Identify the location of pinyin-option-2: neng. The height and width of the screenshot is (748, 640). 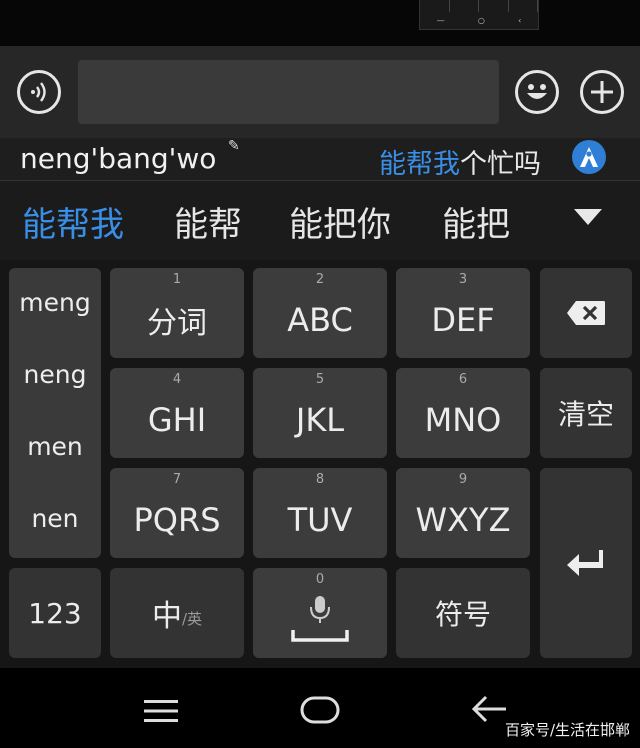
(55, 374).